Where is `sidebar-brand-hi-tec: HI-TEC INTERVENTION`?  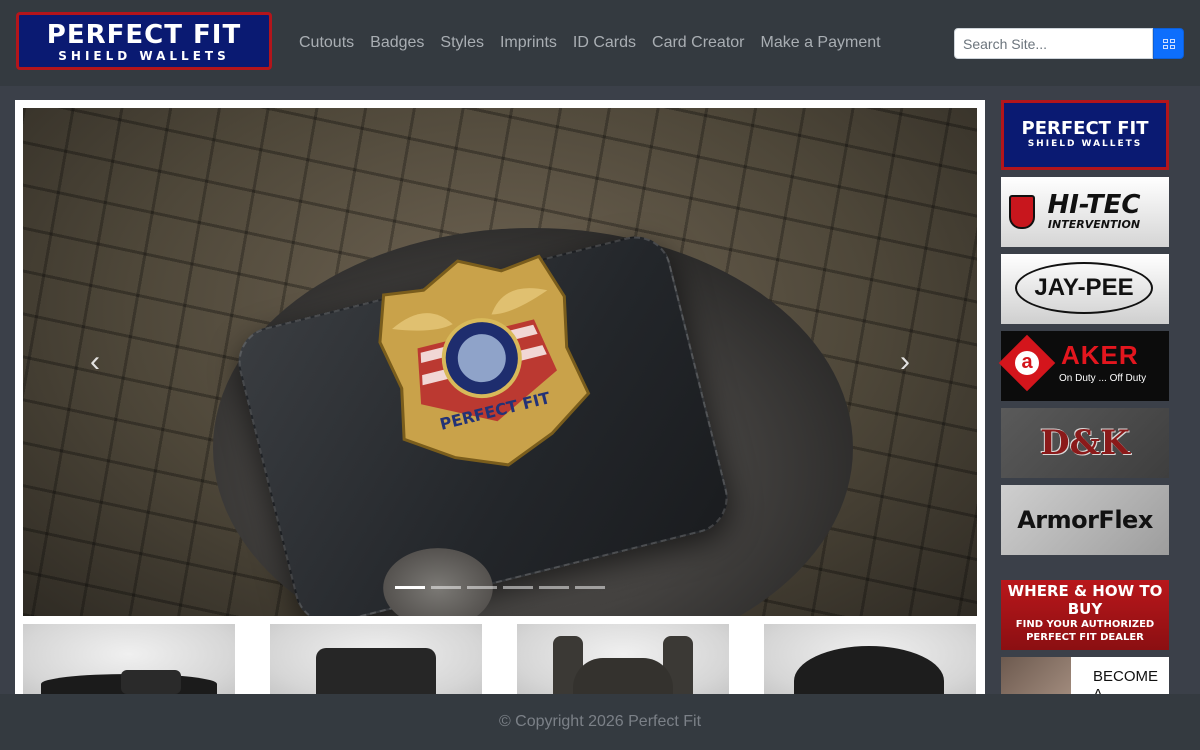
sidebar-brand-hi-tec: HI-TEC INTERVENTION is located at coordinates (1085, 212).